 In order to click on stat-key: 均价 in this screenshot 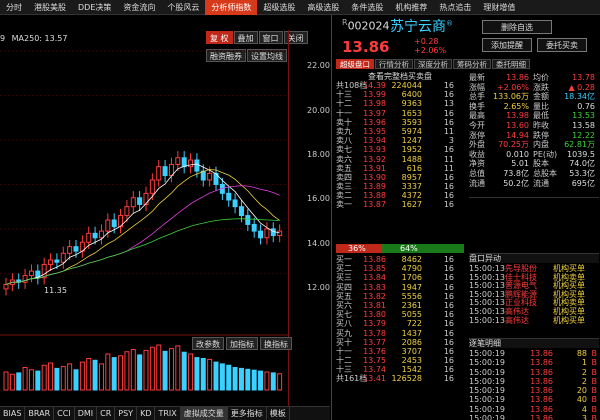, I will do `click(541, 77)`.